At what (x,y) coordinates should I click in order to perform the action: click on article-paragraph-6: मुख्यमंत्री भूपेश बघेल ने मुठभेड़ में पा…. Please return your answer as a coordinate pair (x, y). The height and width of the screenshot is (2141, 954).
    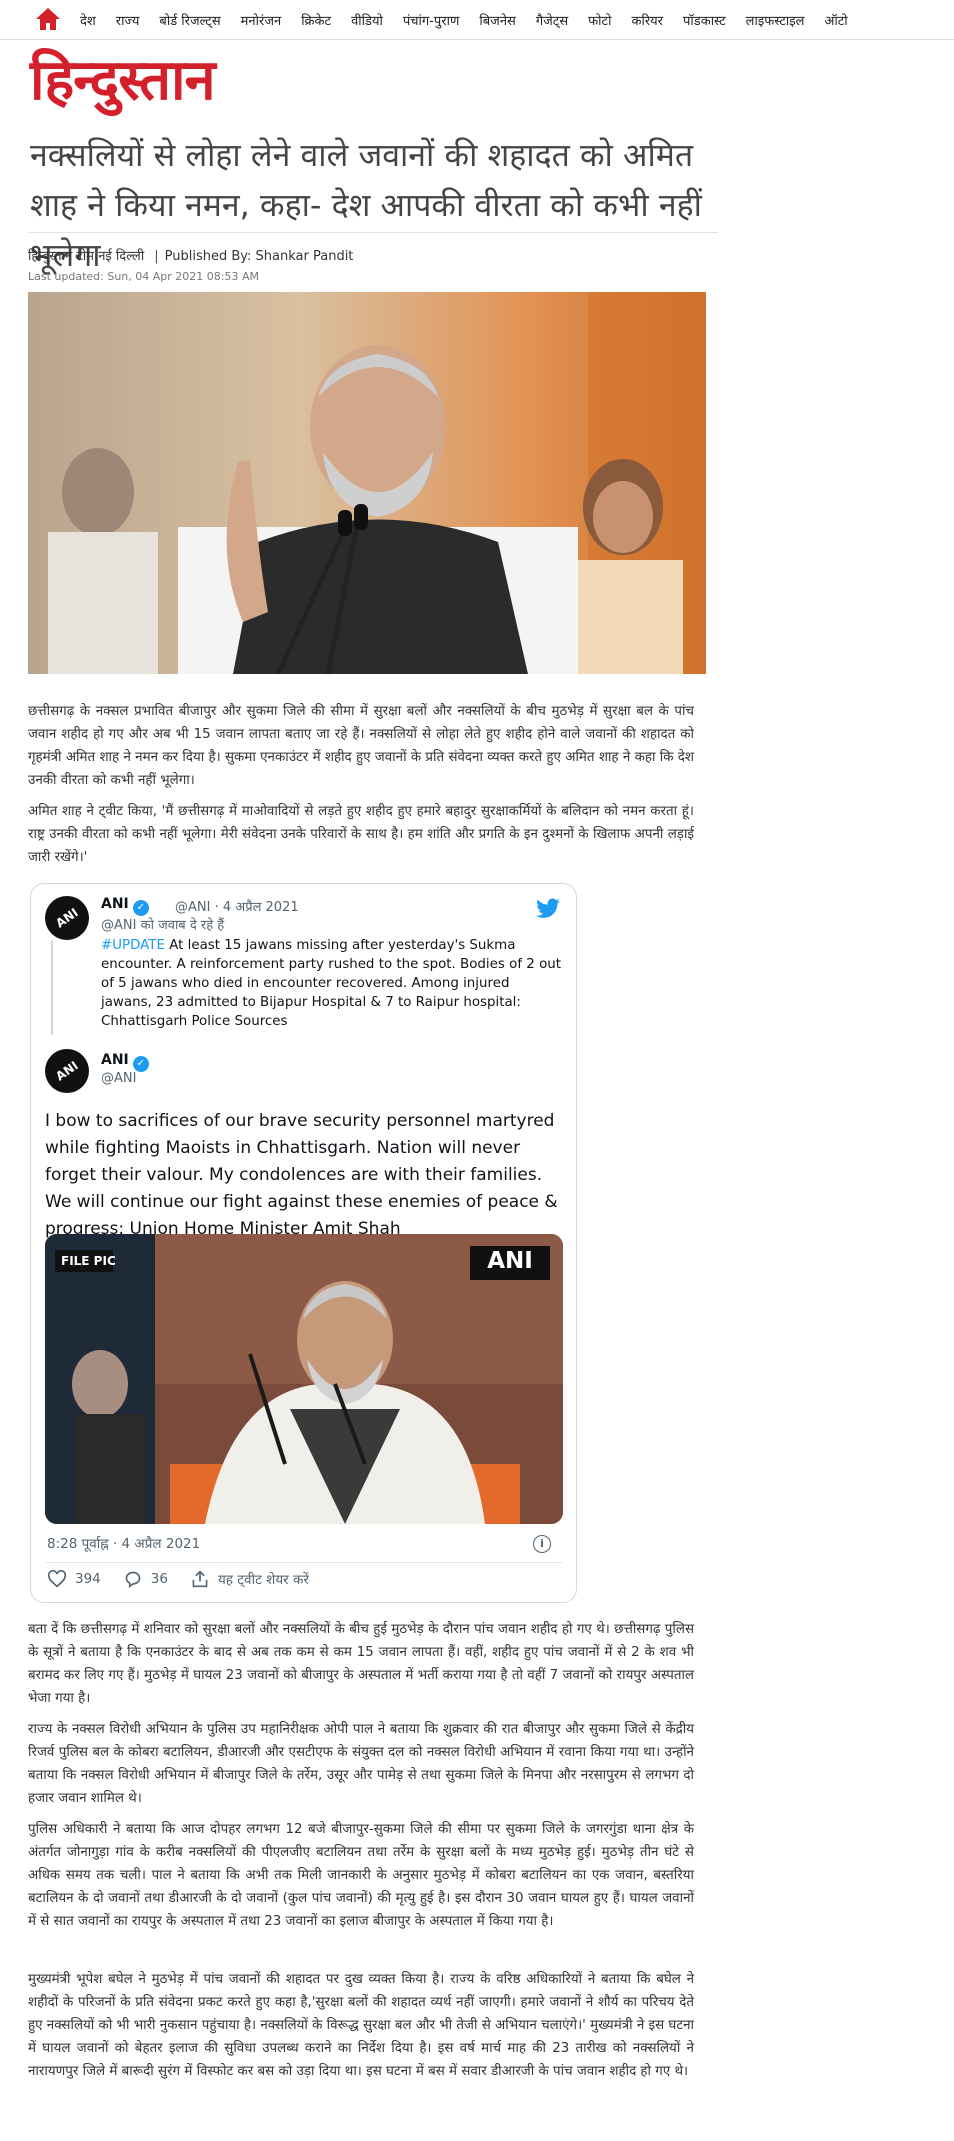
    Looking at the image, I should click on (361, 2025).